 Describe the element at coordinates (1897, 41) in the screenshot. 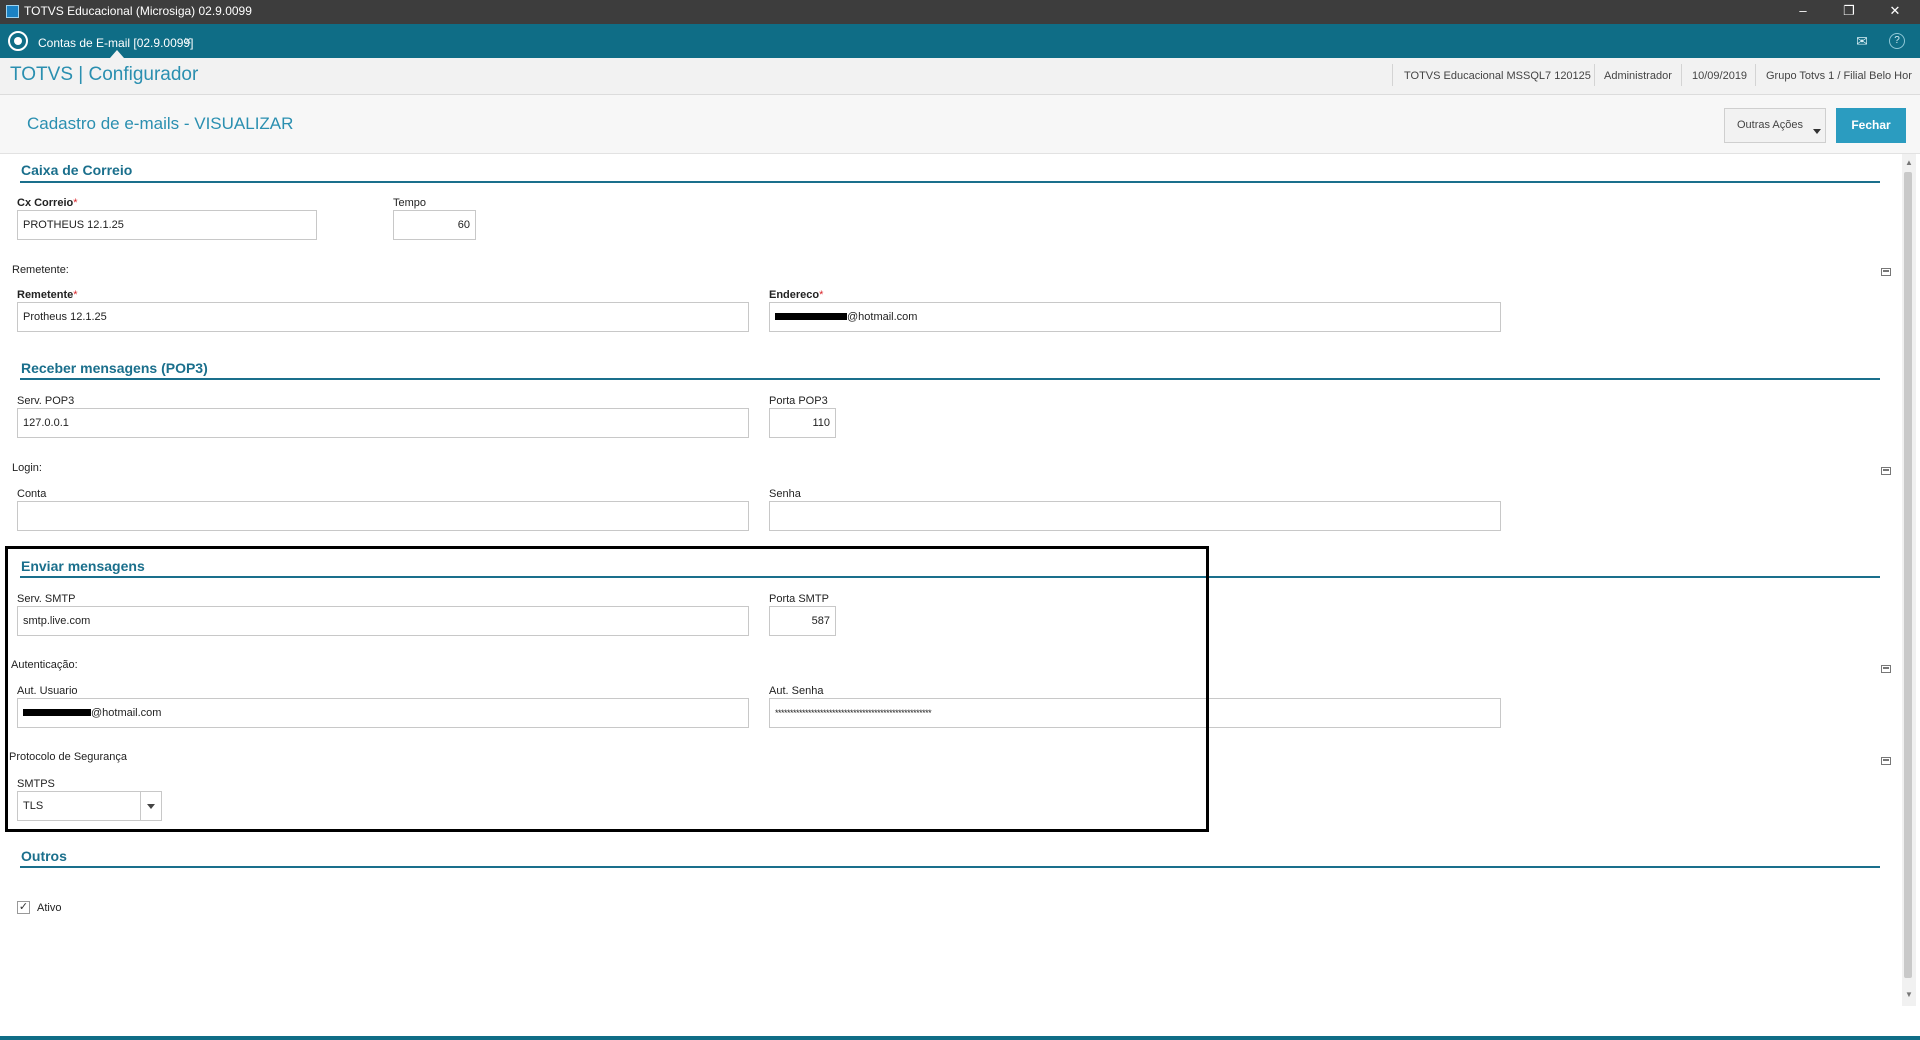

I see `help-icon: ?` at that location.